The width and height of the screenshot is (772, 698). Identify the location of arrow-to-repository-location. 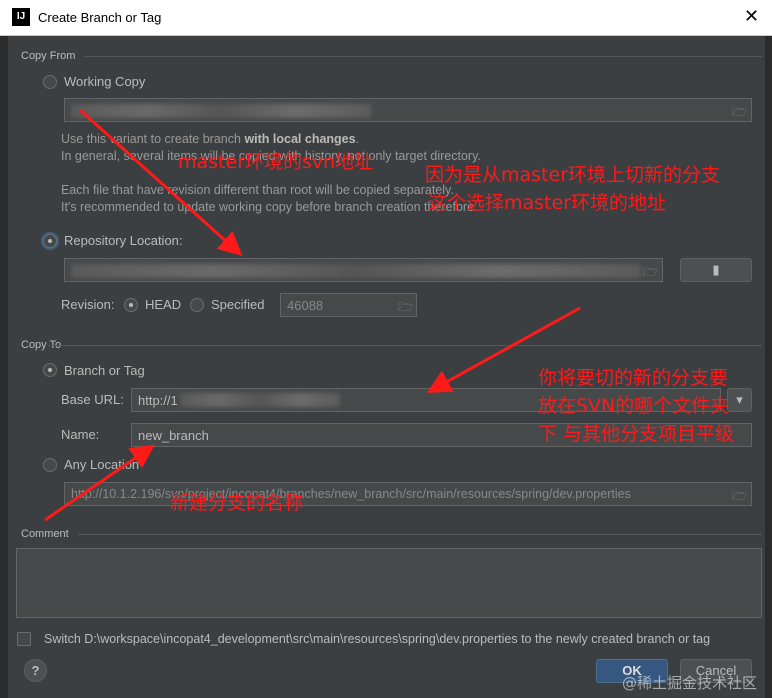
(160, 182).